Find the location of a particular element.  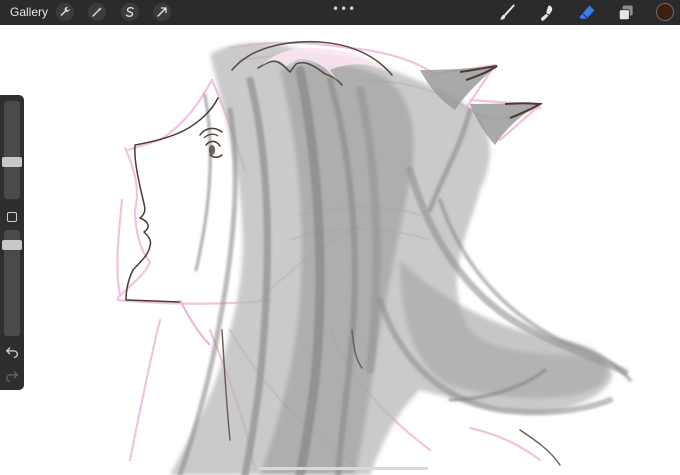

brush-size-slider is located at coordinates (12, 150).